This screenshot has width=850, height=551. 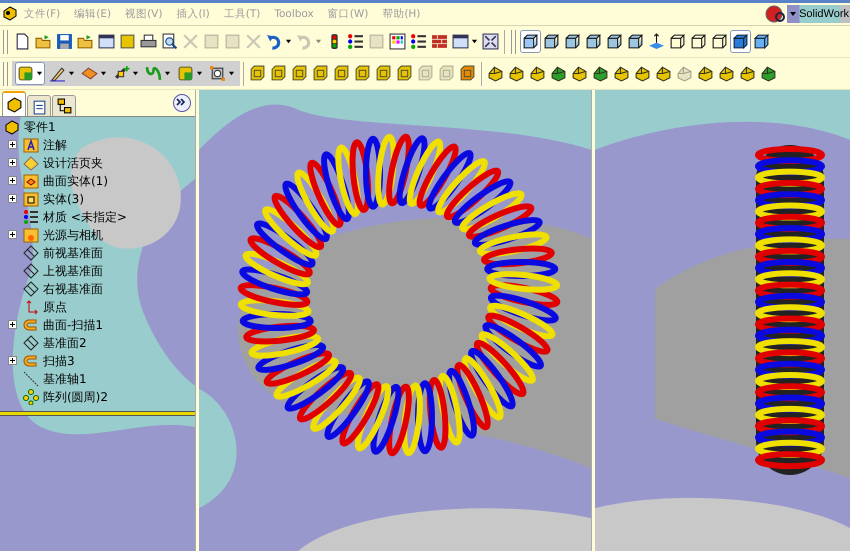 What do you see at coordinates (31, 163) in the screenshot?
I see `binder-icon` at bounding box center [31, 163].